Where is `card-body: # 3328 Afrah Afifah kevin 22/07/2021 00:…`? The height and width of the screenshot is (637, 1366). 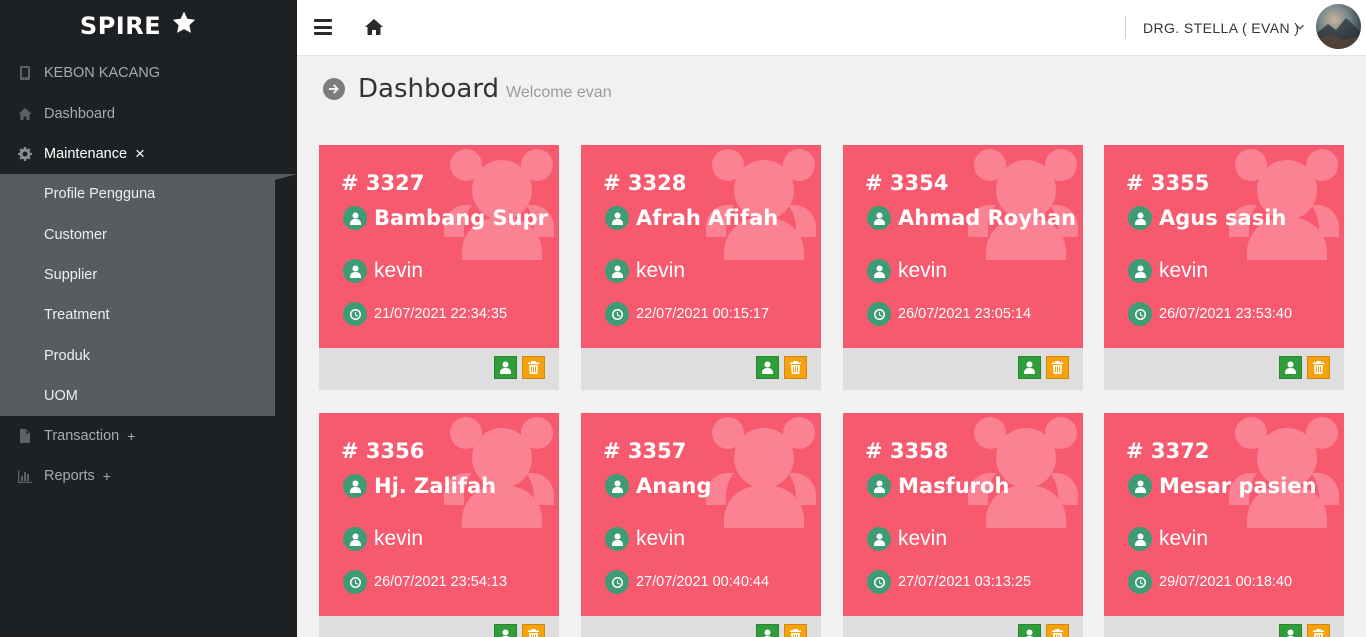 card-body: # 3328 Afrah Afifah kevin 22/07/2021 00:… is located at coordinates (701, 246).